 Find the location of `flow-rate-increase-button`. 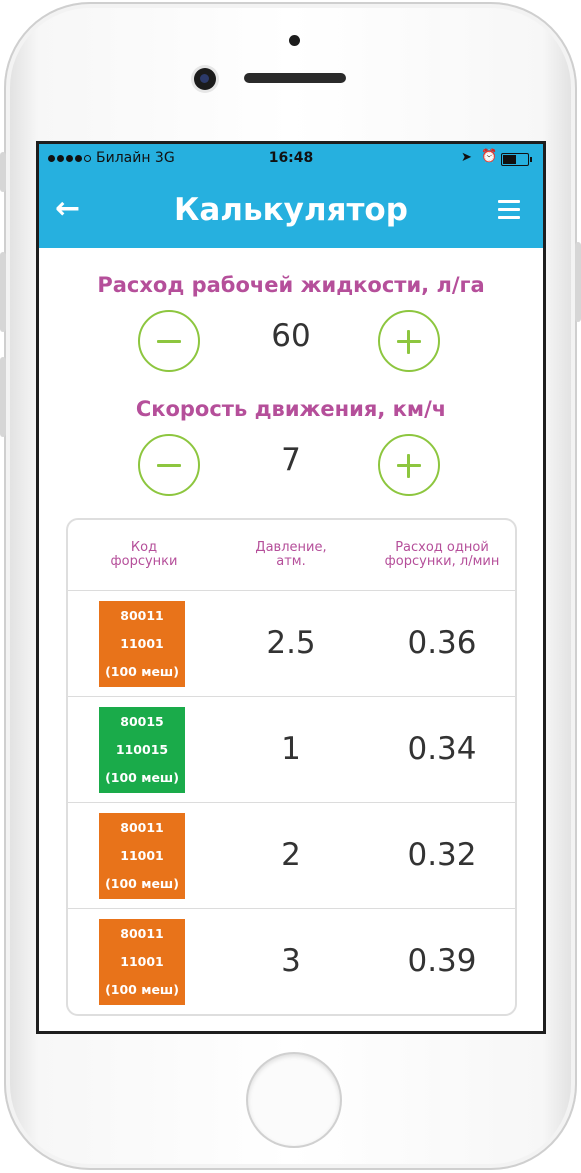

flow-rate-increase-button is located at coordinates (409, 341).